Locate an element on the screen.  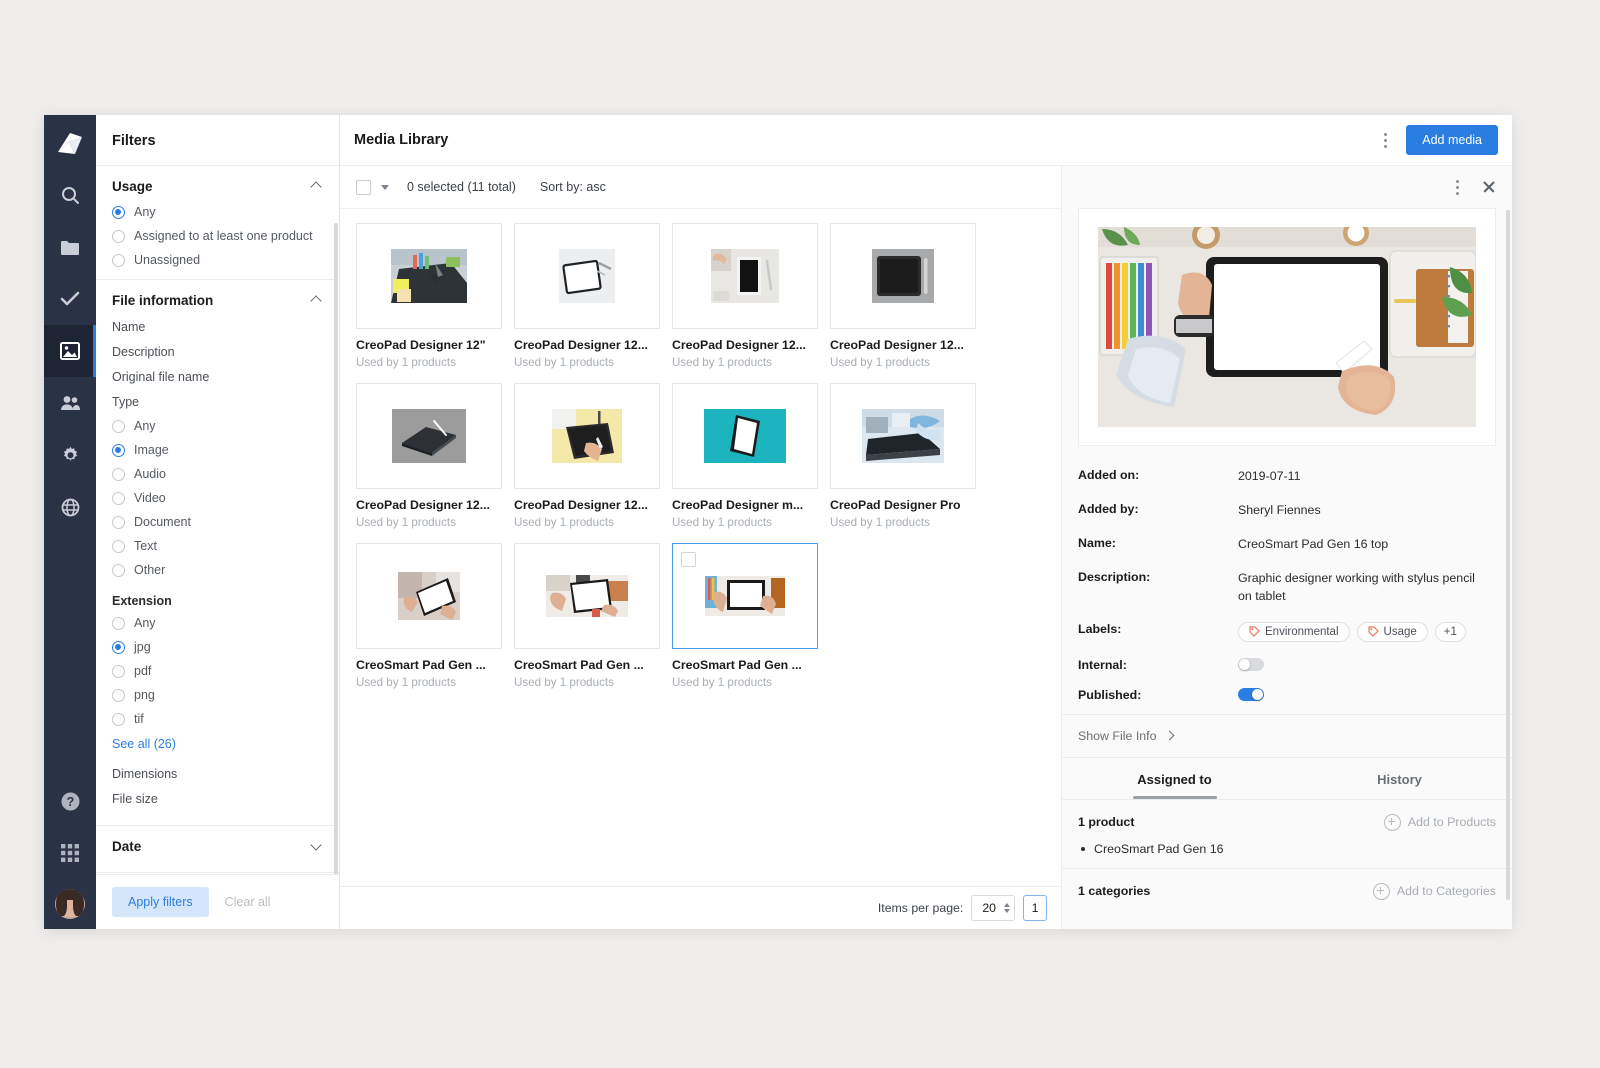
tab-assigned-to: Assigned to is located at coordinates (1174, 778).